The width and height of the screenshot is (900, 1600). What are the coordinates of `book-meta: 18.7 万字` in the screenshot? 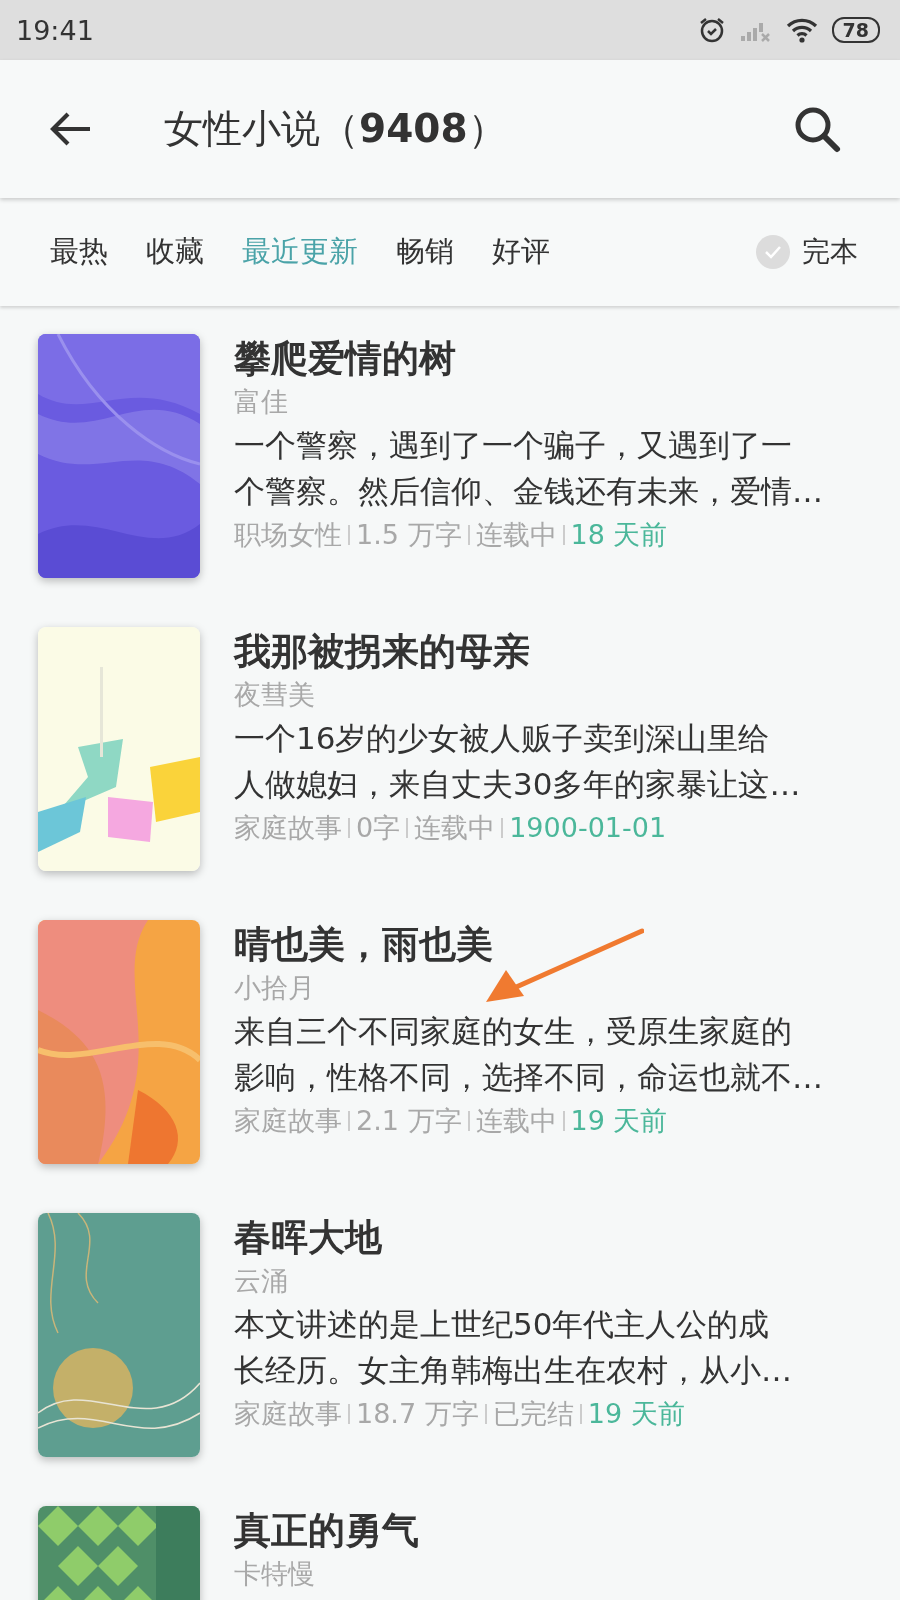 It's located at (417, 1414).